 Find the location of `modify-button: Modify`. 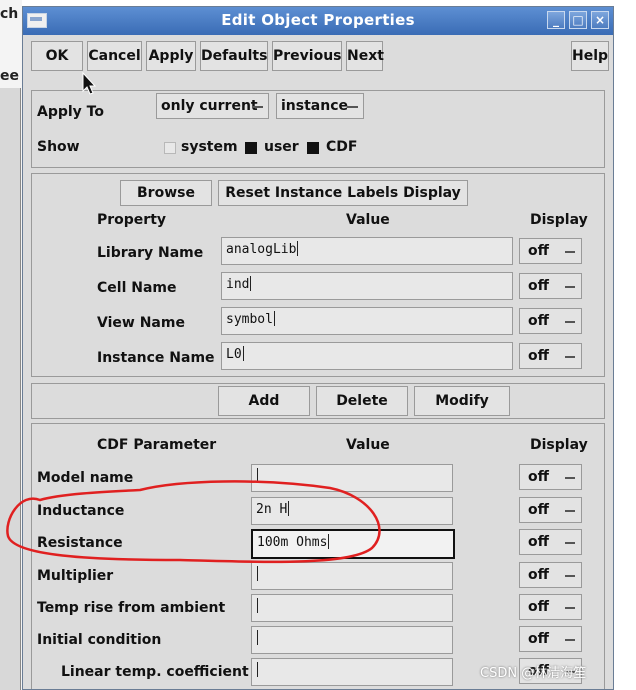

modify-button: Modify is located at coordinates (462, 401).